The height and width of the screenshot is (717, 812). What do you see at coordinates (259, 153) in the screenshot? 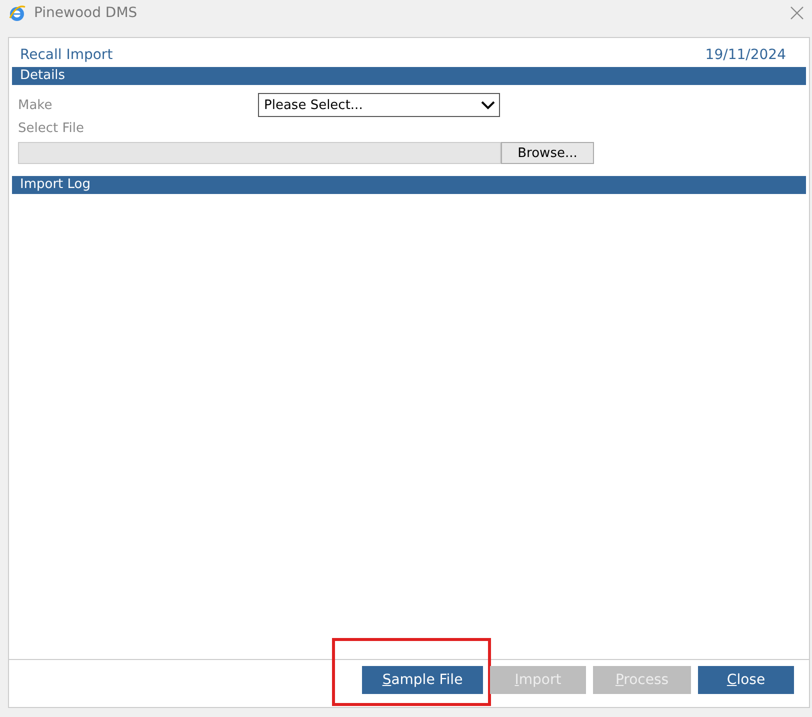
I see `file-path-field` at bounding box center [259, 153].